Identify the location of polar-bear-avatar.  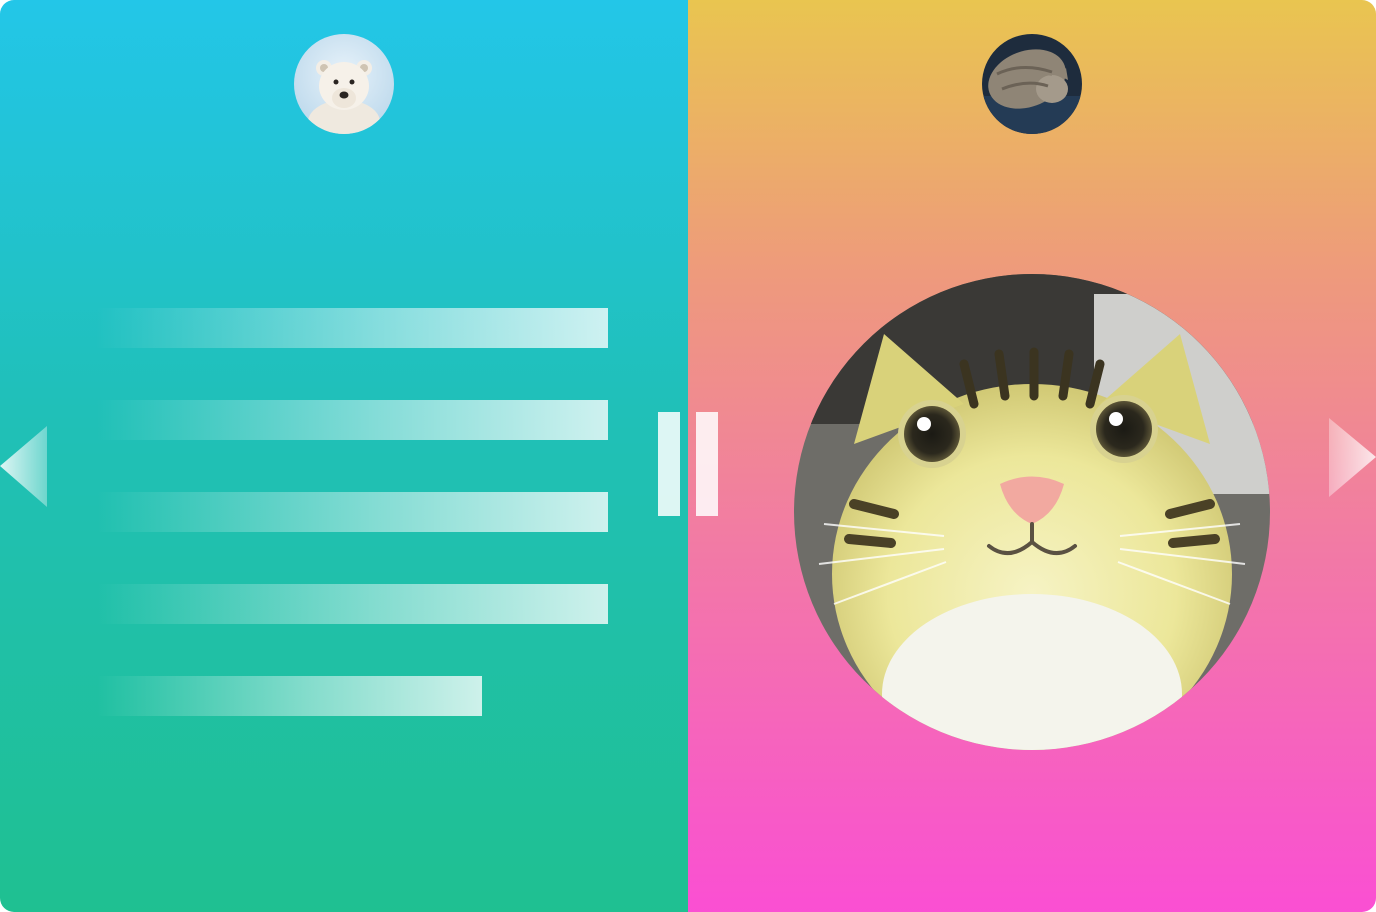
(344, 84).